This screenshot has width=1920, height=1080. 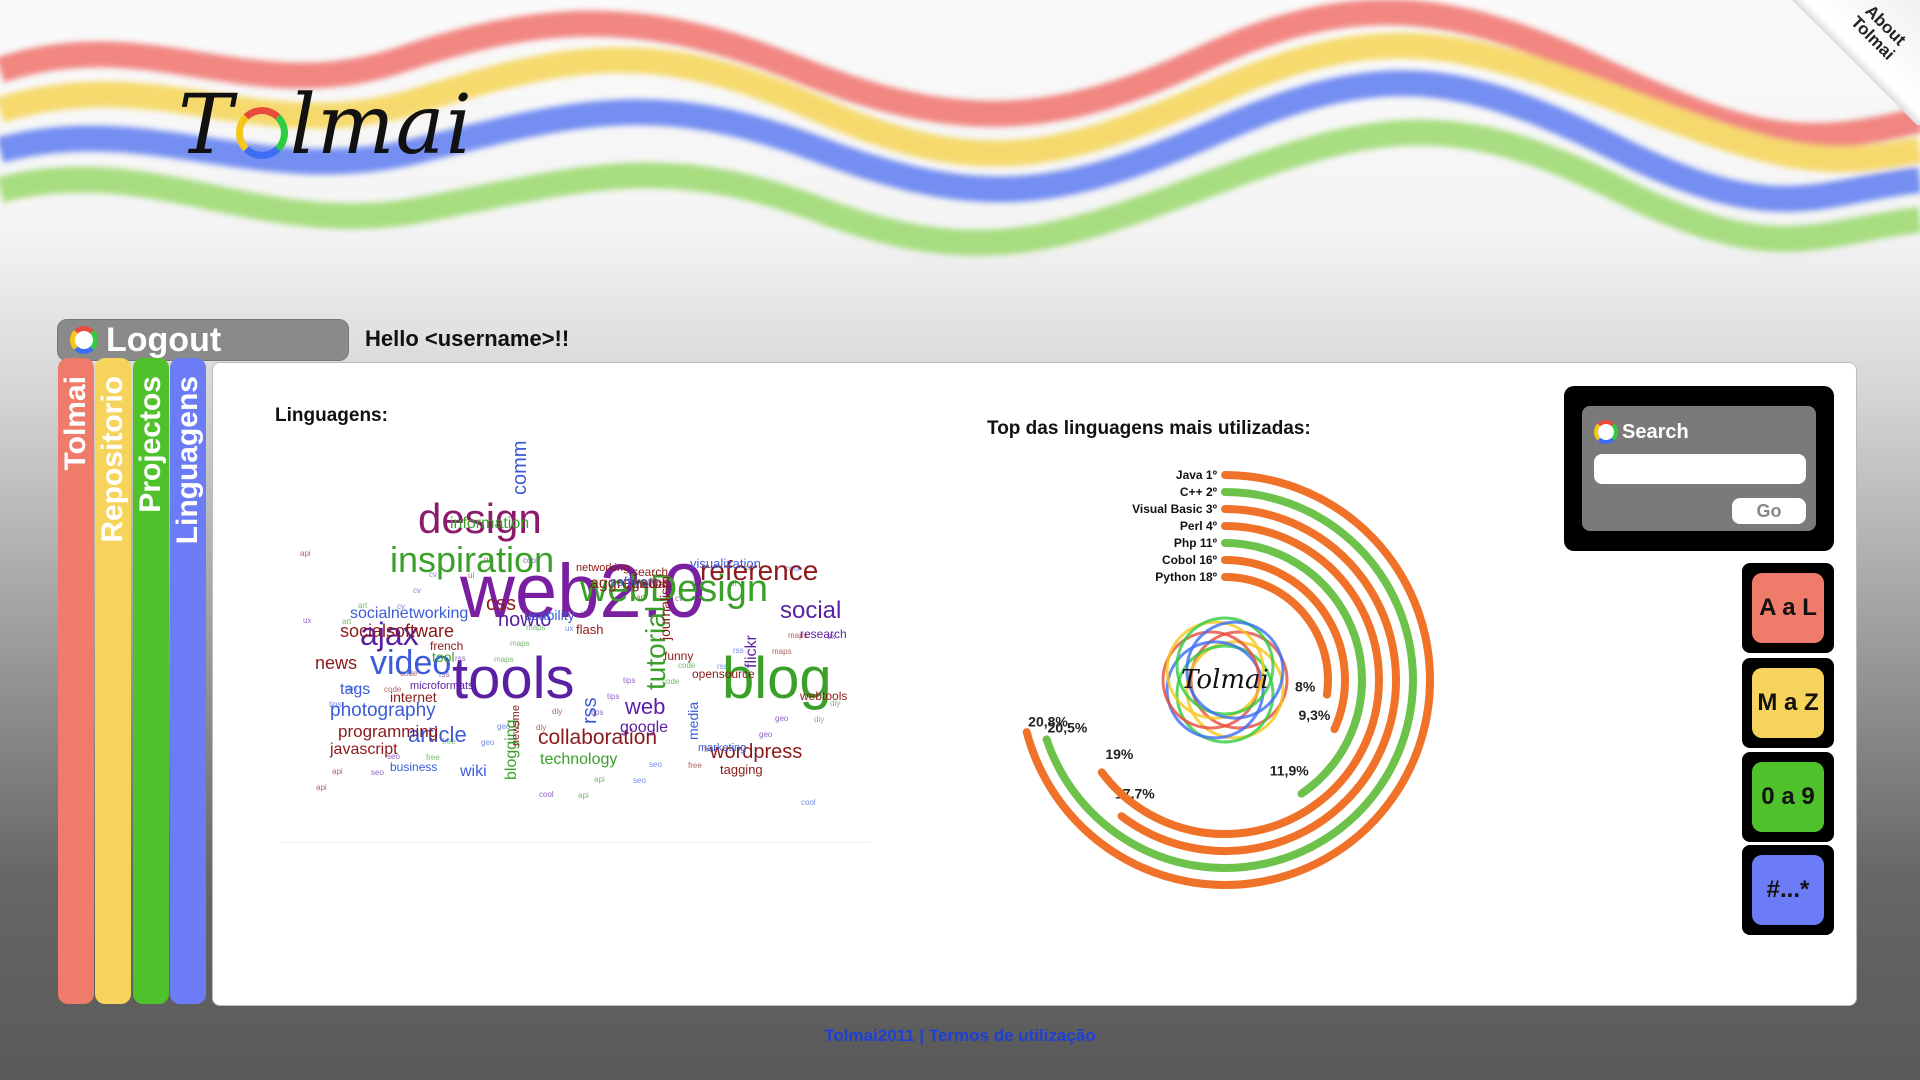 I want to click on filter-label: 0 a 9, so click(x=1788, y=797).